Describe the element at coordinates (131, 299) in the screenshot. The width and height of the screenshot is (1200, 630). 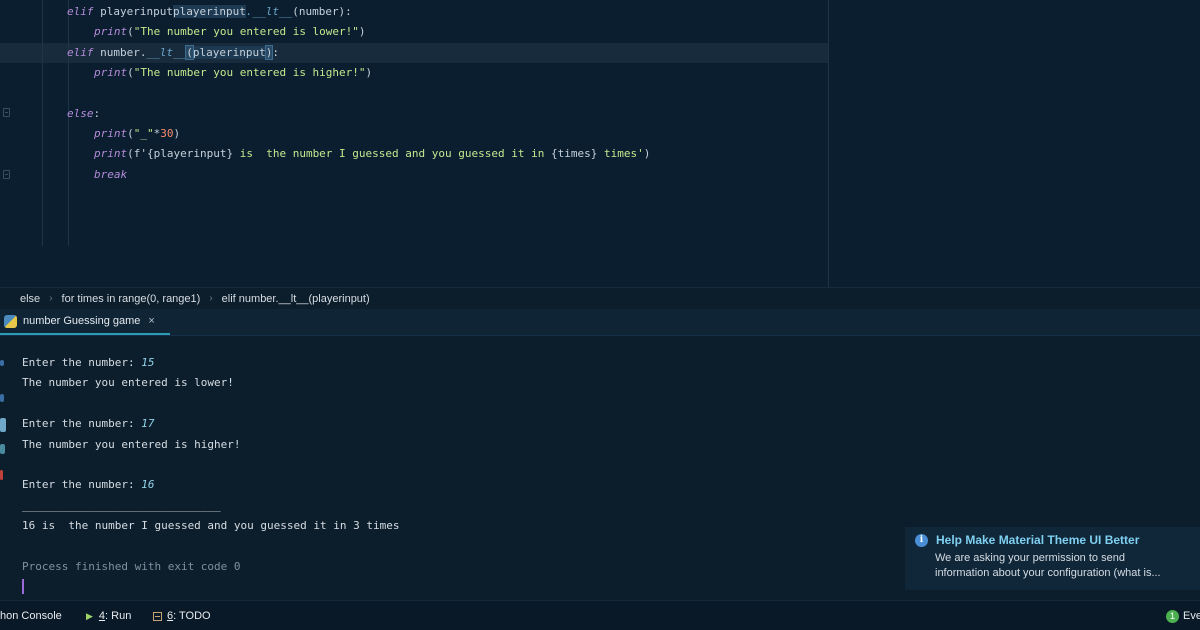
I see `breadcrumb-item-for-loop: for times in range(0, range1)` at that location.